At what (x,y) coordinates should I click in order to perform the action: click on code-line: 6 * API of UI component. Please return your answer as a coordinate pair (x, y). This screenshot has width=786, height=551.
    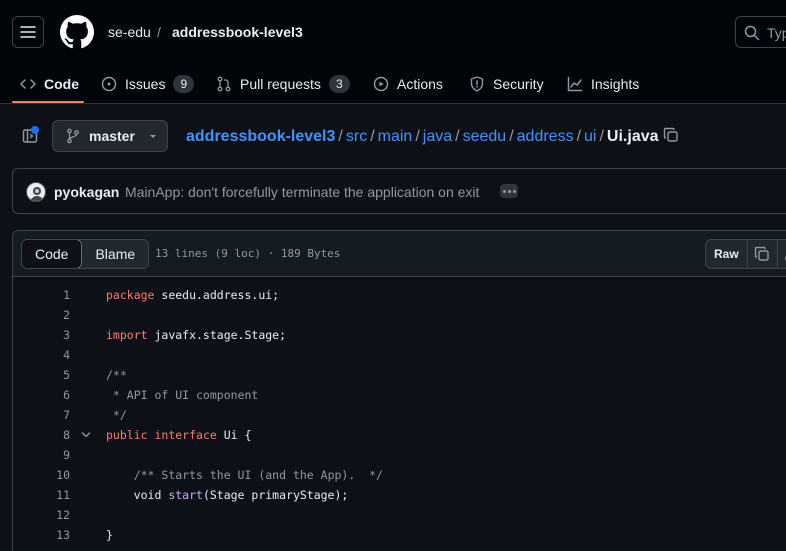
    Looking at the image, I should click on (399, 395).